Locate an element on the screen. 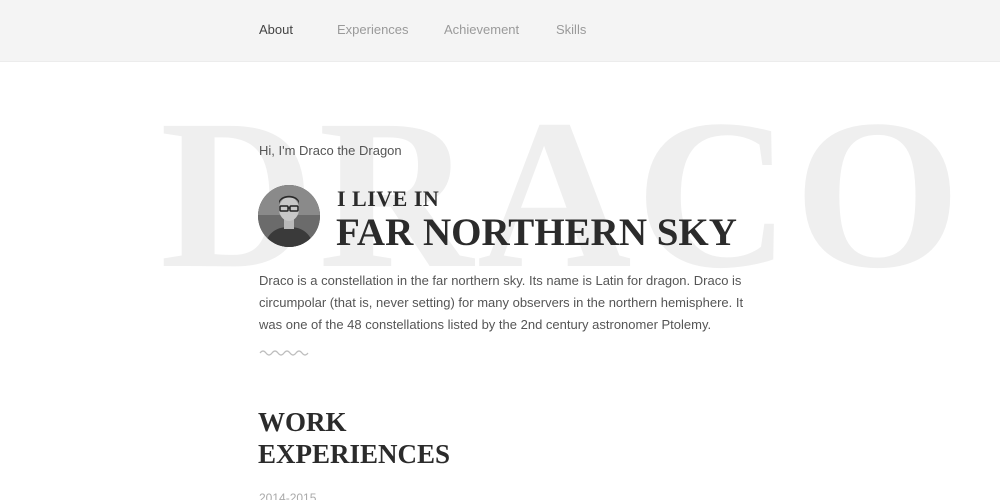 The image size is (1000, 500). experience-period: 2014-2015 is located at coordinates (288, 495).